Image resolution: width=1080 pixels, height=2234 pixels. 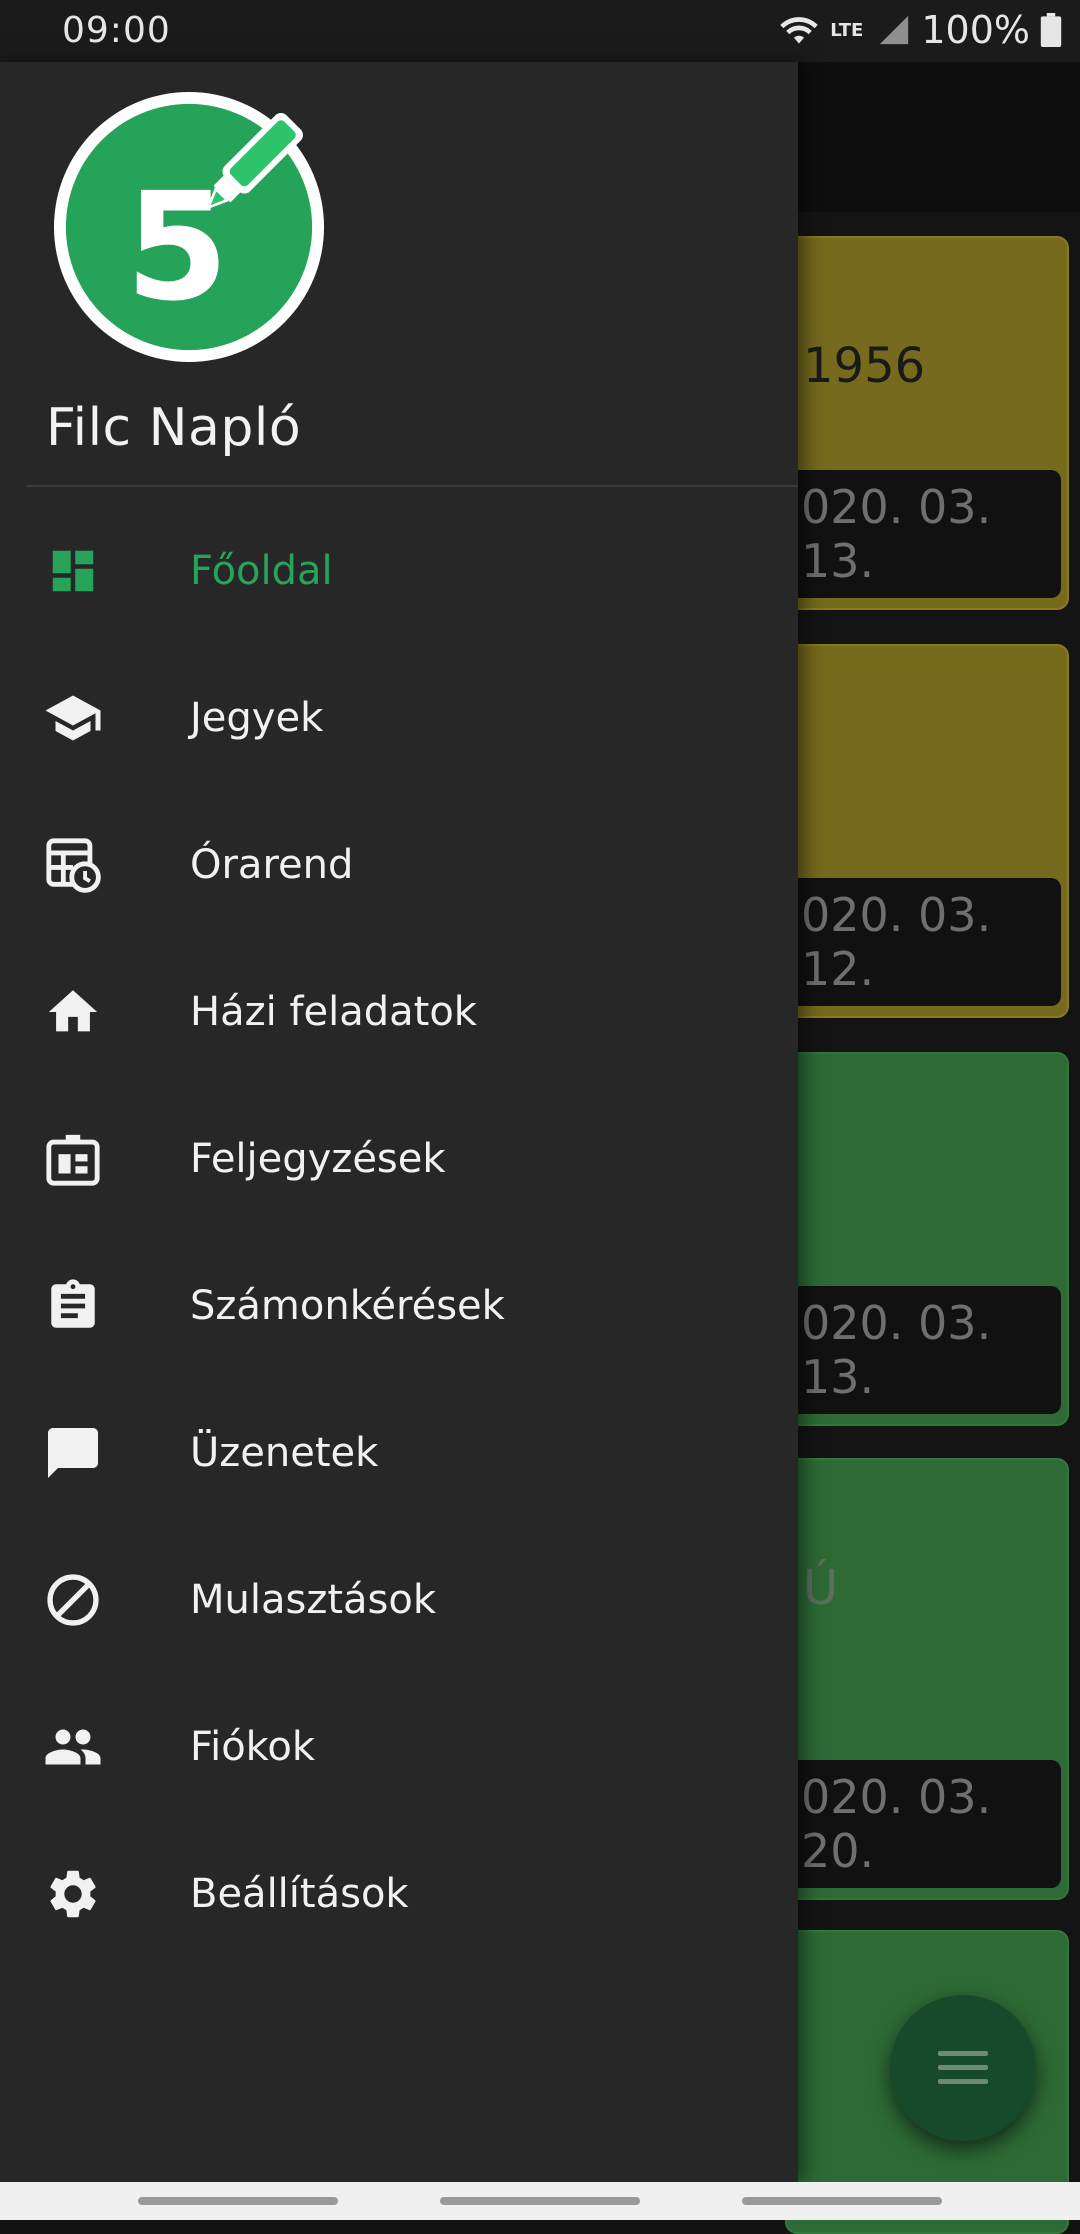 I want to click on battery-percent: 100%, so click(x=975, y=30).